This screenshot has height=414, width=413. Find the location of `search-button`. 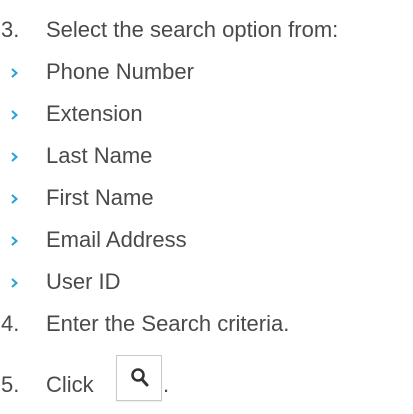

search-button is located at coordinates (139, 378).